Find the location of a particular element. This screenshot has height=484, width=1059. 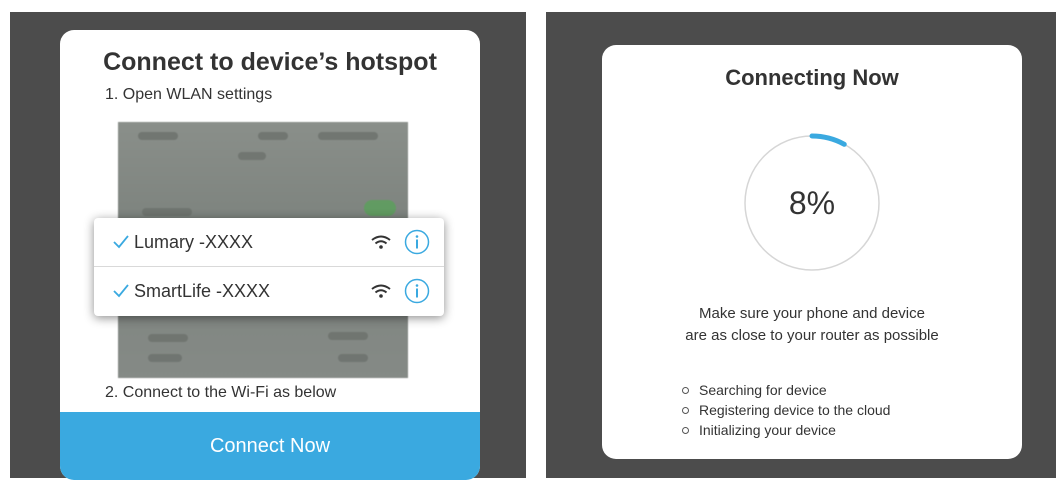

connecting-title: Connecting Now is located at coordinates (812, 77).